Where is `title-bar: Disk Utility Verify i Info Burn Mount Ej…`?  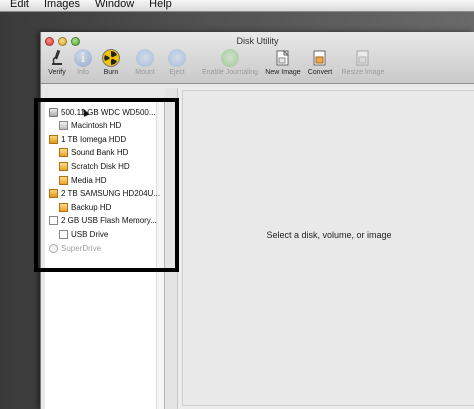 title-bar: Disk Utility Verify i Info Burn Mount Ej… is located at coordinates (257, 58).